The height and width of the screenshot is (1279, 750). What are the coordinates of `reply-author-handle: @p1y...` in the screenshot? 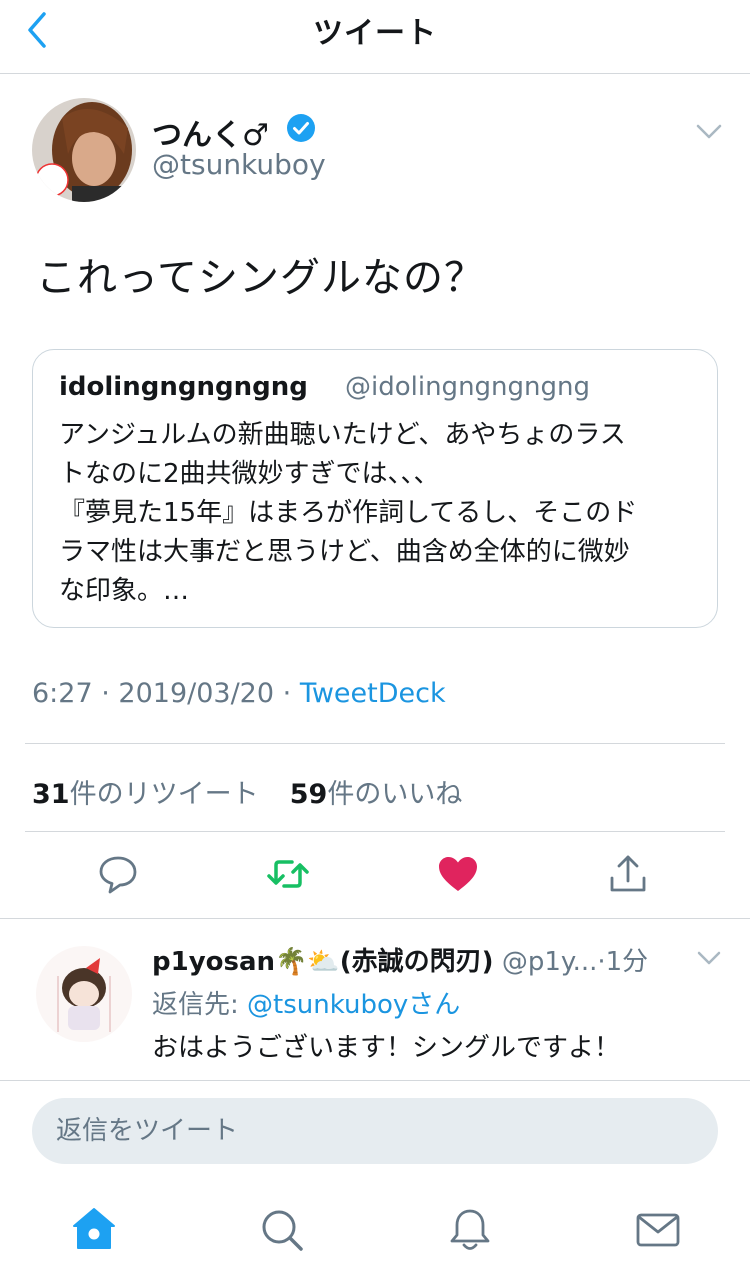 It's located at (549, 962).